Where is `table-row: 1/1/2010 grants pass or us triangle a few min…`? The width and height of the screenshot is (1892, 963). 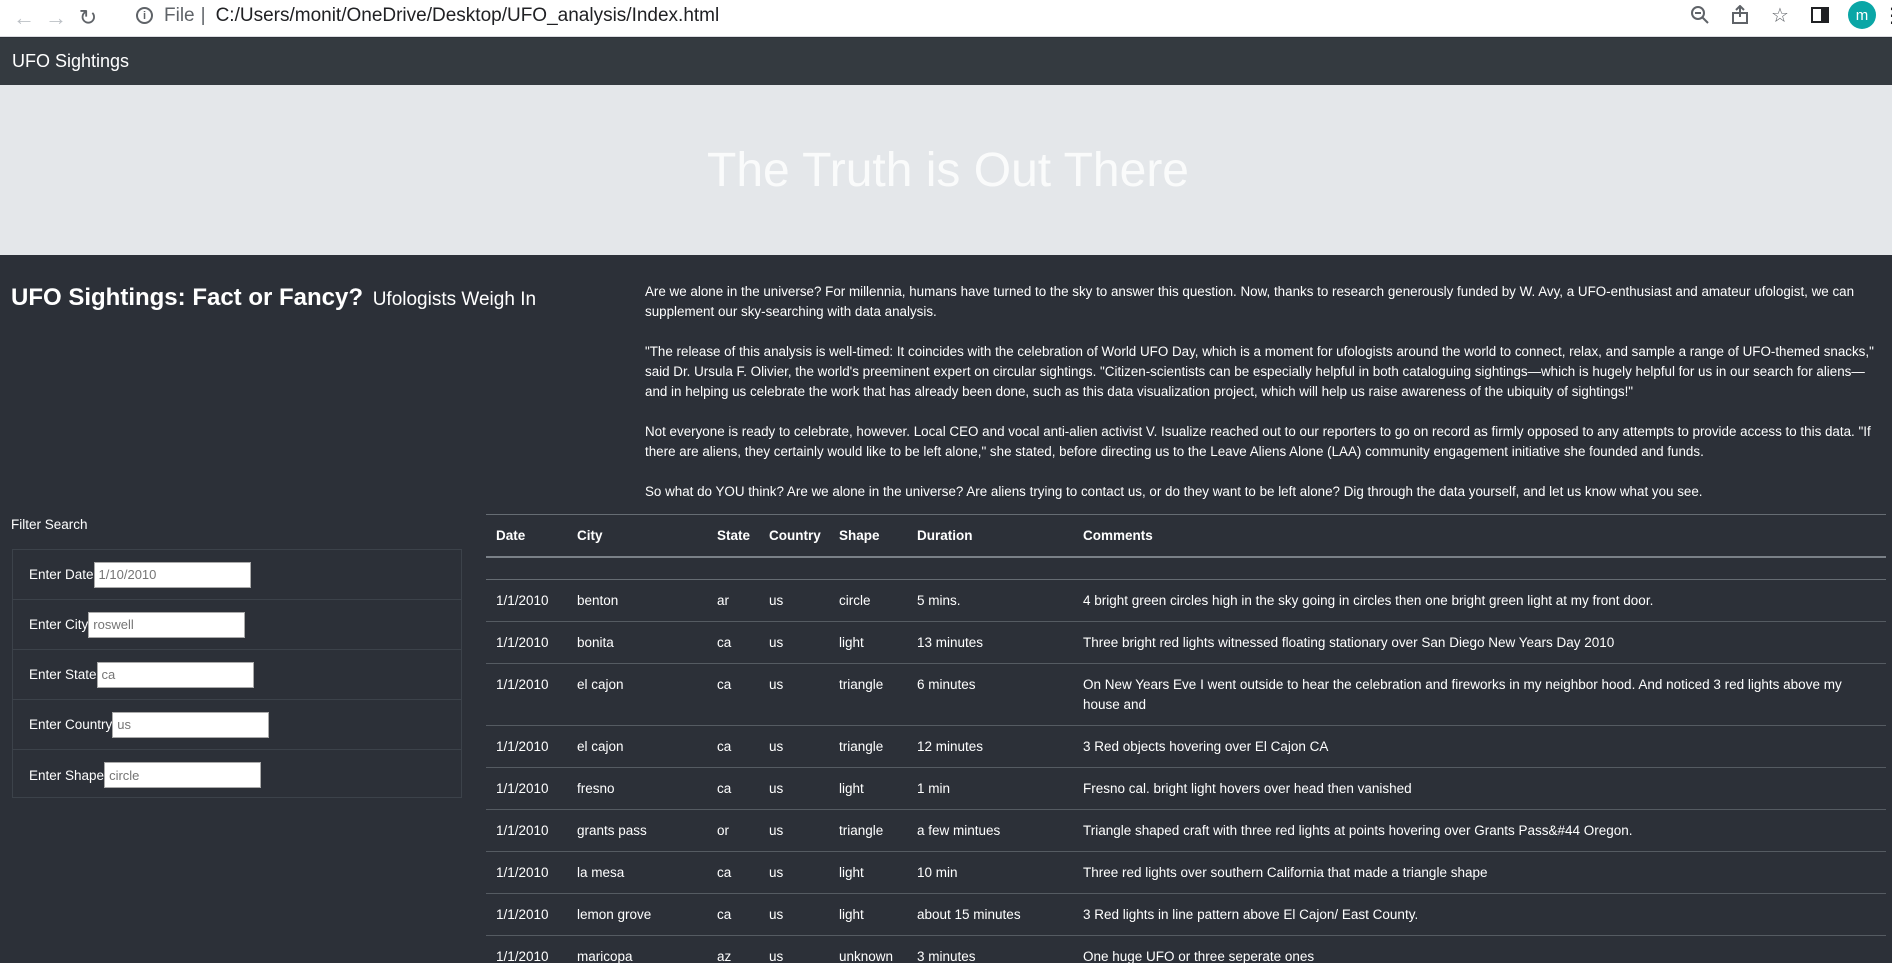 table-row: 1/1/2010 grants pass or us triangle a few min… is located at coordinates (1186, 830).